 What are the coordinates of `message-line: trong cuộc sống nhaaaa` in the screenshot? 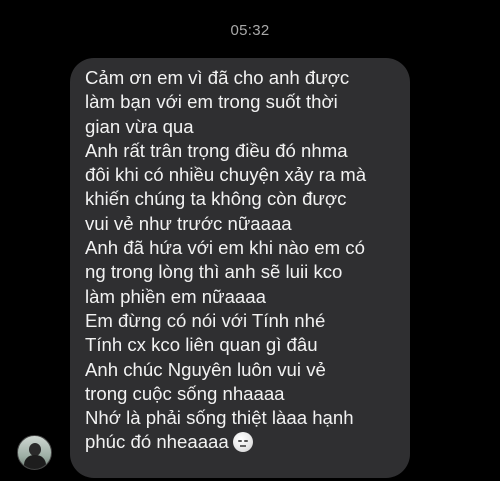 It's located at (185, 393).